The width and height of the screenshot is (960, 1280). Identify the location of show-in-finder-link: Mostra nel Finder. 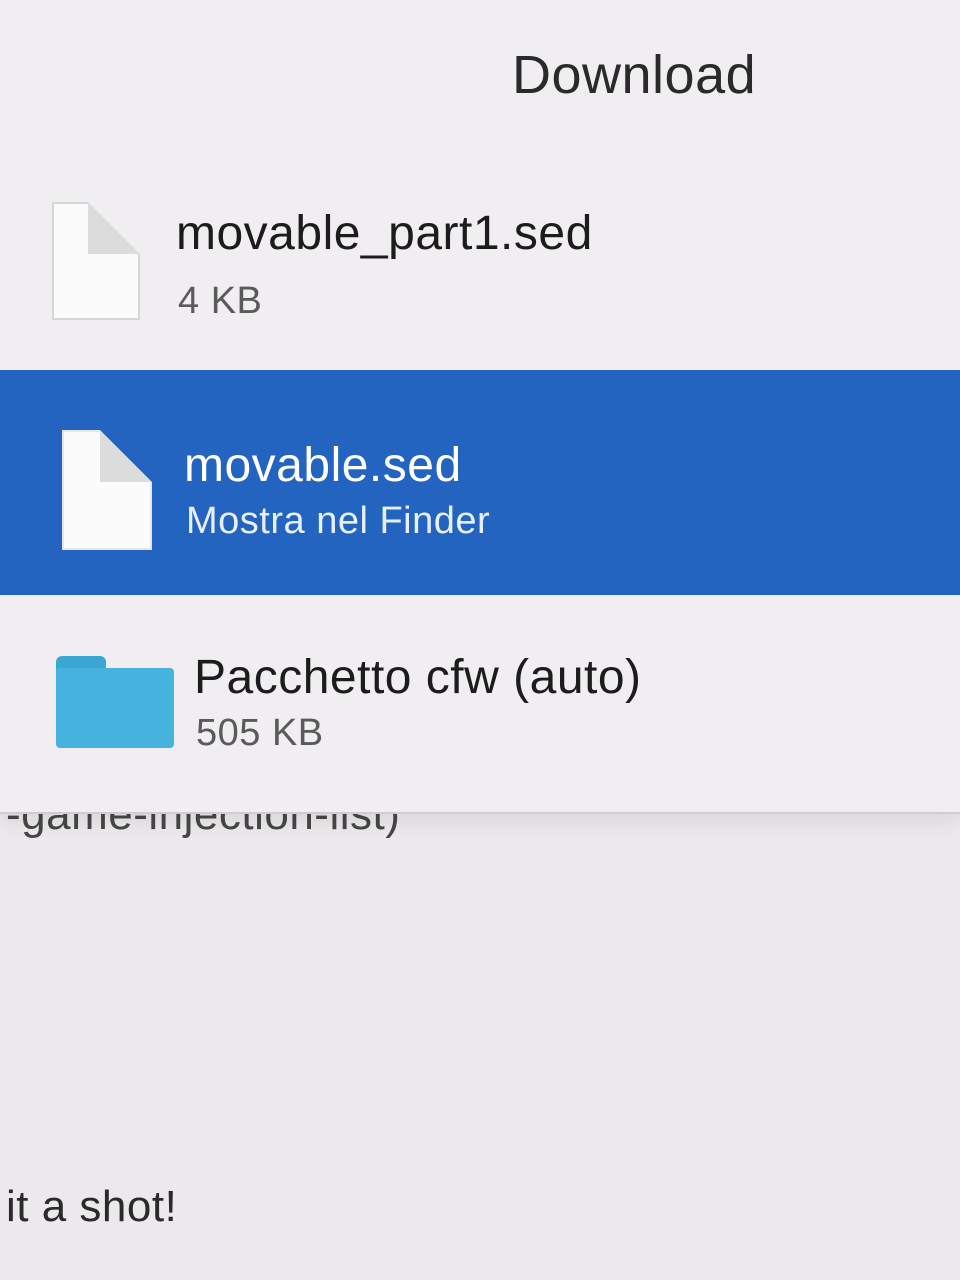
(338, 521).